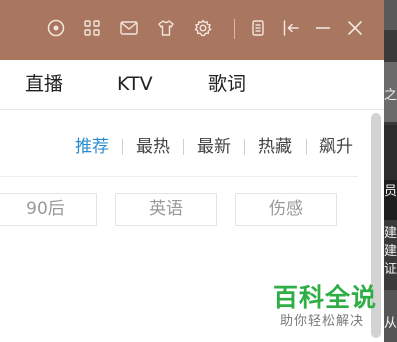 Image resolution: width=397 pixels, height=342 pixels. I want to click on watermark-title: 百科全说, so click(325, 297).